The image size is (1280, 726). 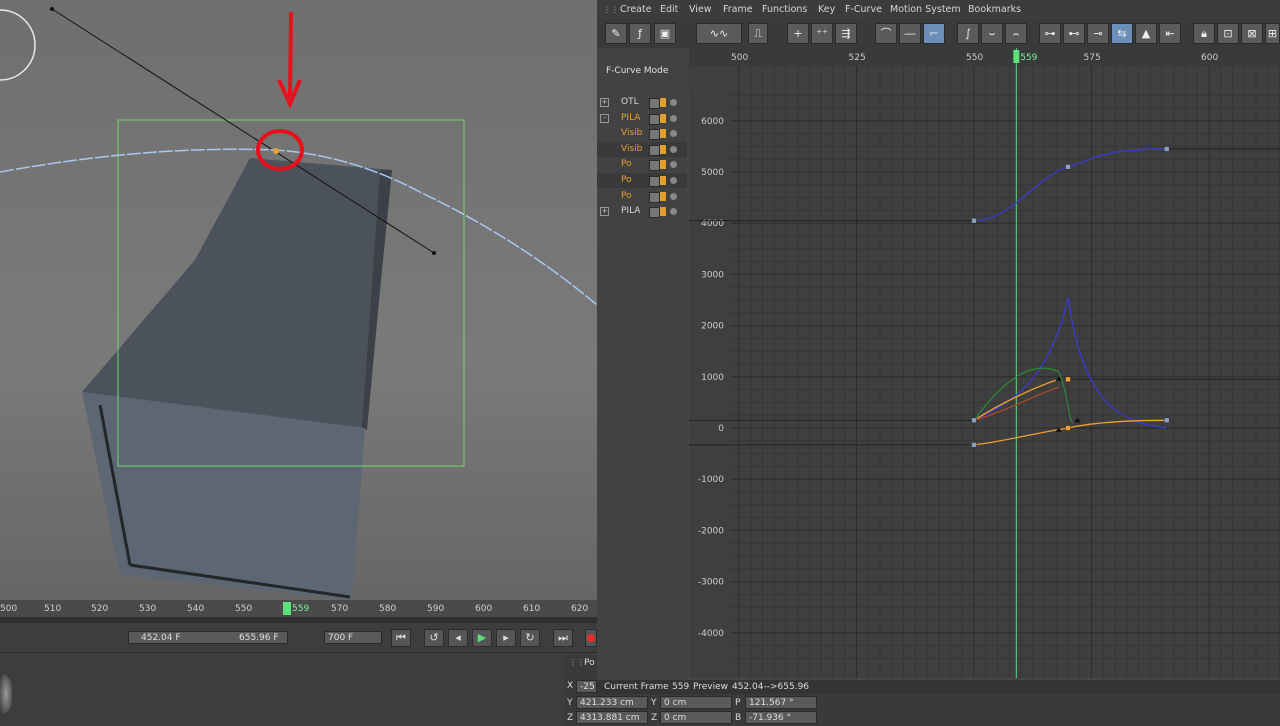 I want to click on menu-fcurve: F-Curve, so click(x=863, y=9).